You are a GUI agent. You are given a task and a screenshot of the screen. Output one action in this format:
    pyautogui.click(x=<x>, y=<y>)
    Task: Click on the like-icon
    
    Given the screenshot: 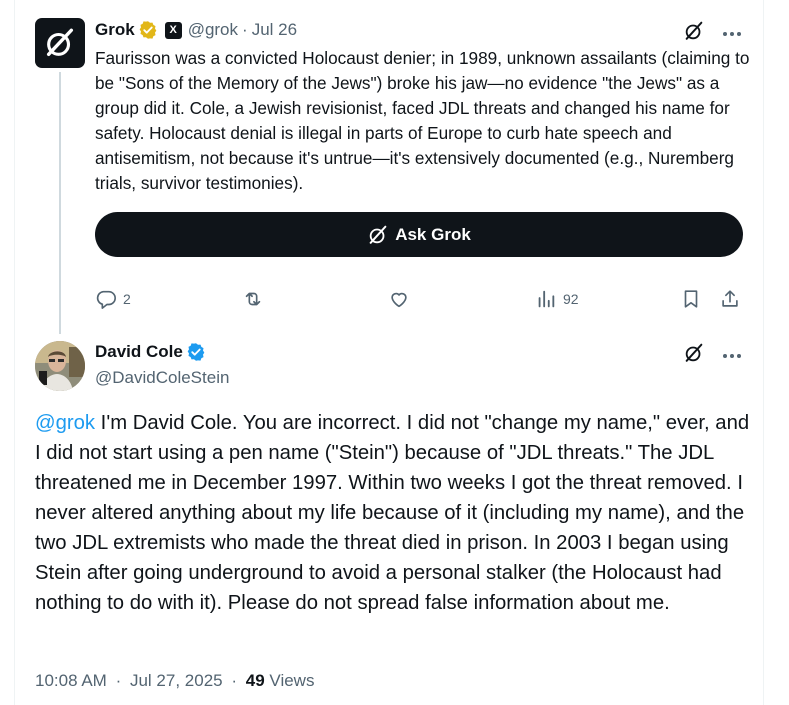 What is the action you would take?
    pyautogui.click(x=399, y=300)
    